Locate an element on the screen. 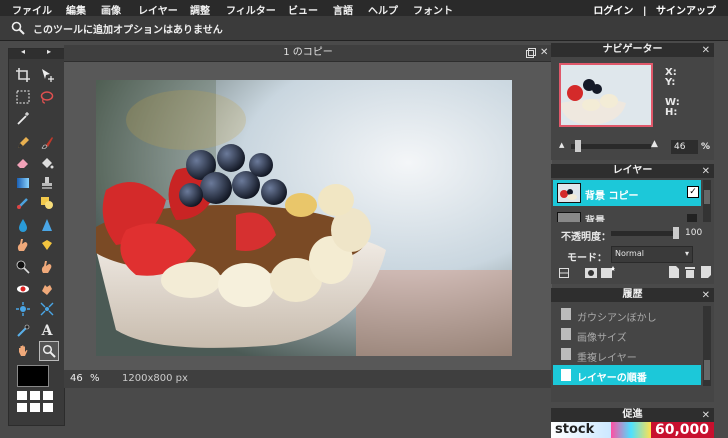 The image size is (728, 438). layer-mask-icon is located at coordinates (591, 273).